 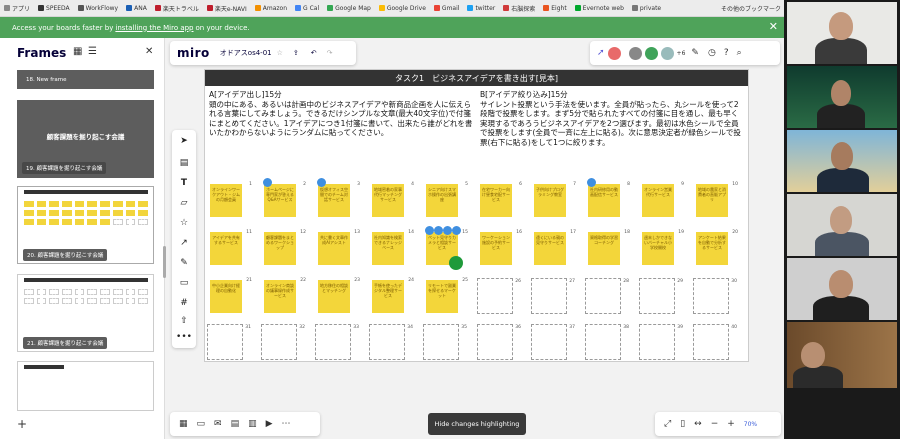 I want to click on vote-dot-green, so click(x=456, y=263).